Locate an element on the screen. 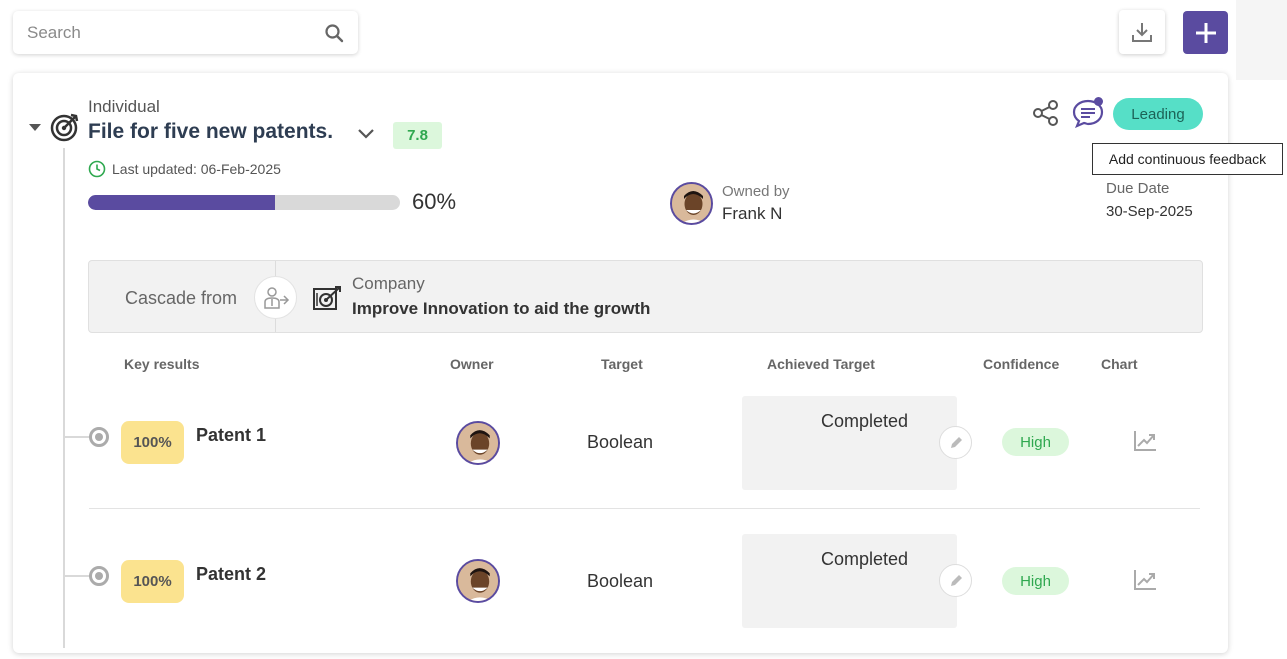 The height and width of the screenshot is (659, 1287). objective-title: File for five new patents. is located at coordinates (210, 132).